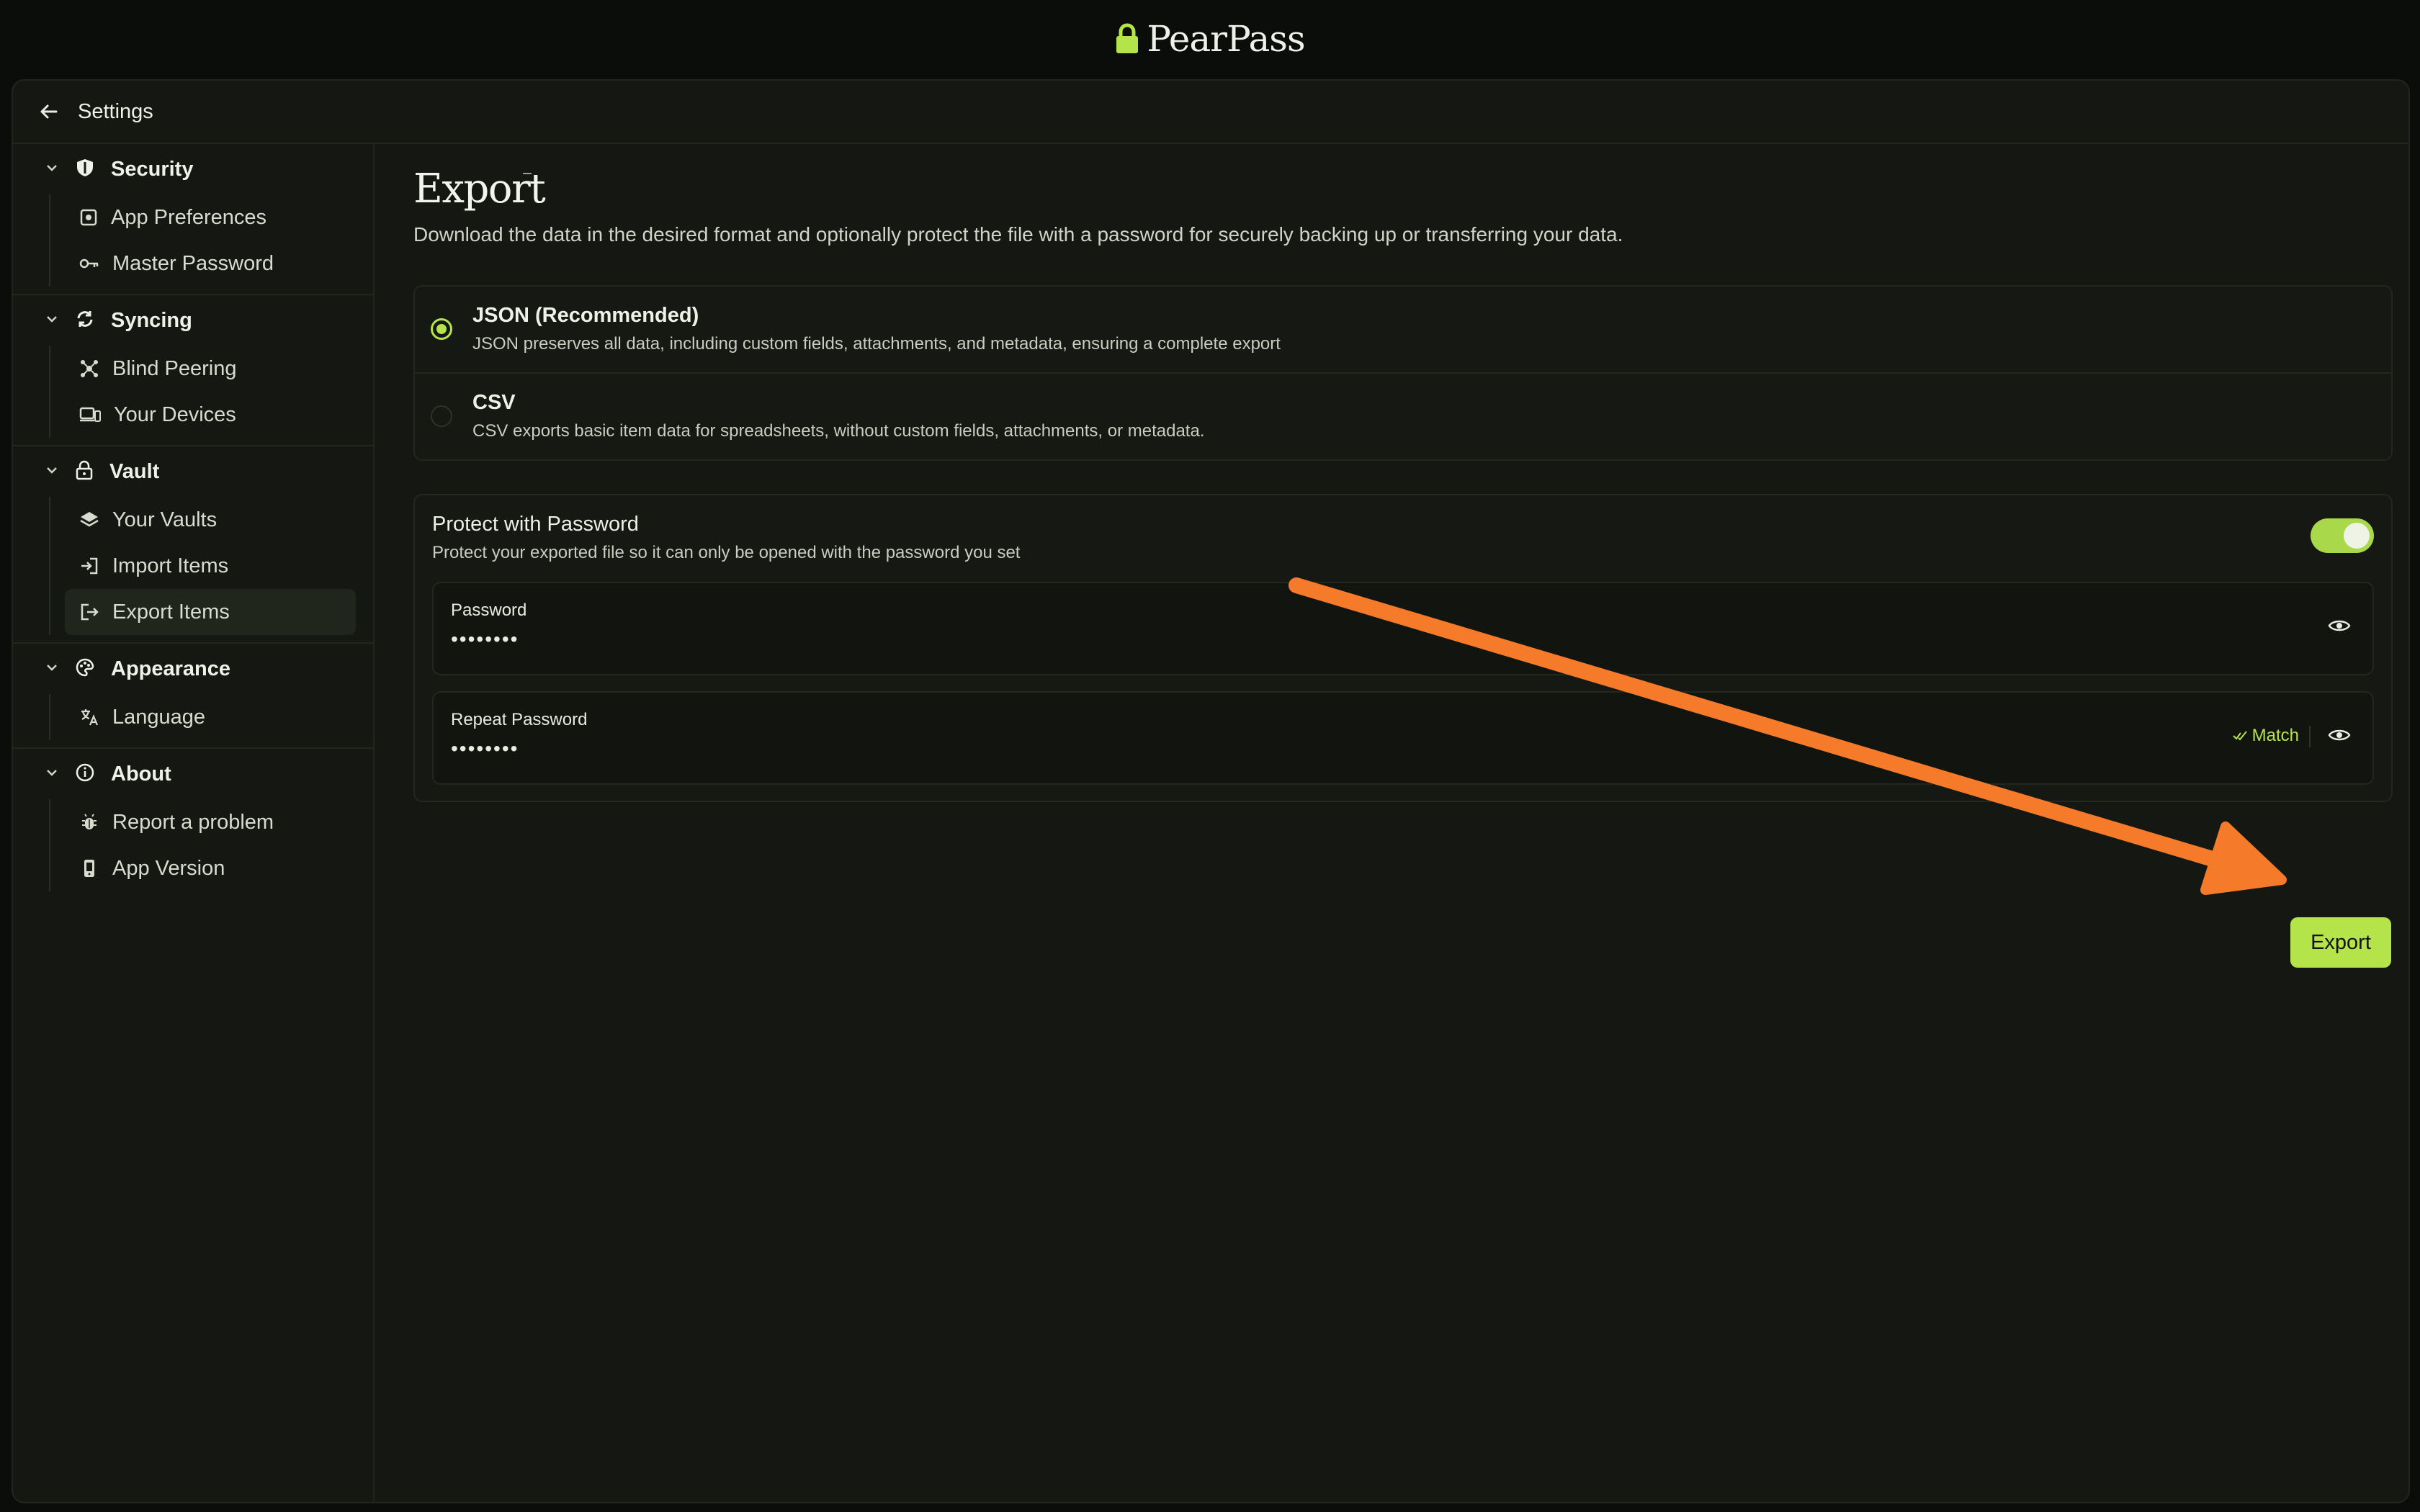  I want to click on sidebar-section-appearance: Appearance Language, so click(193, 696).